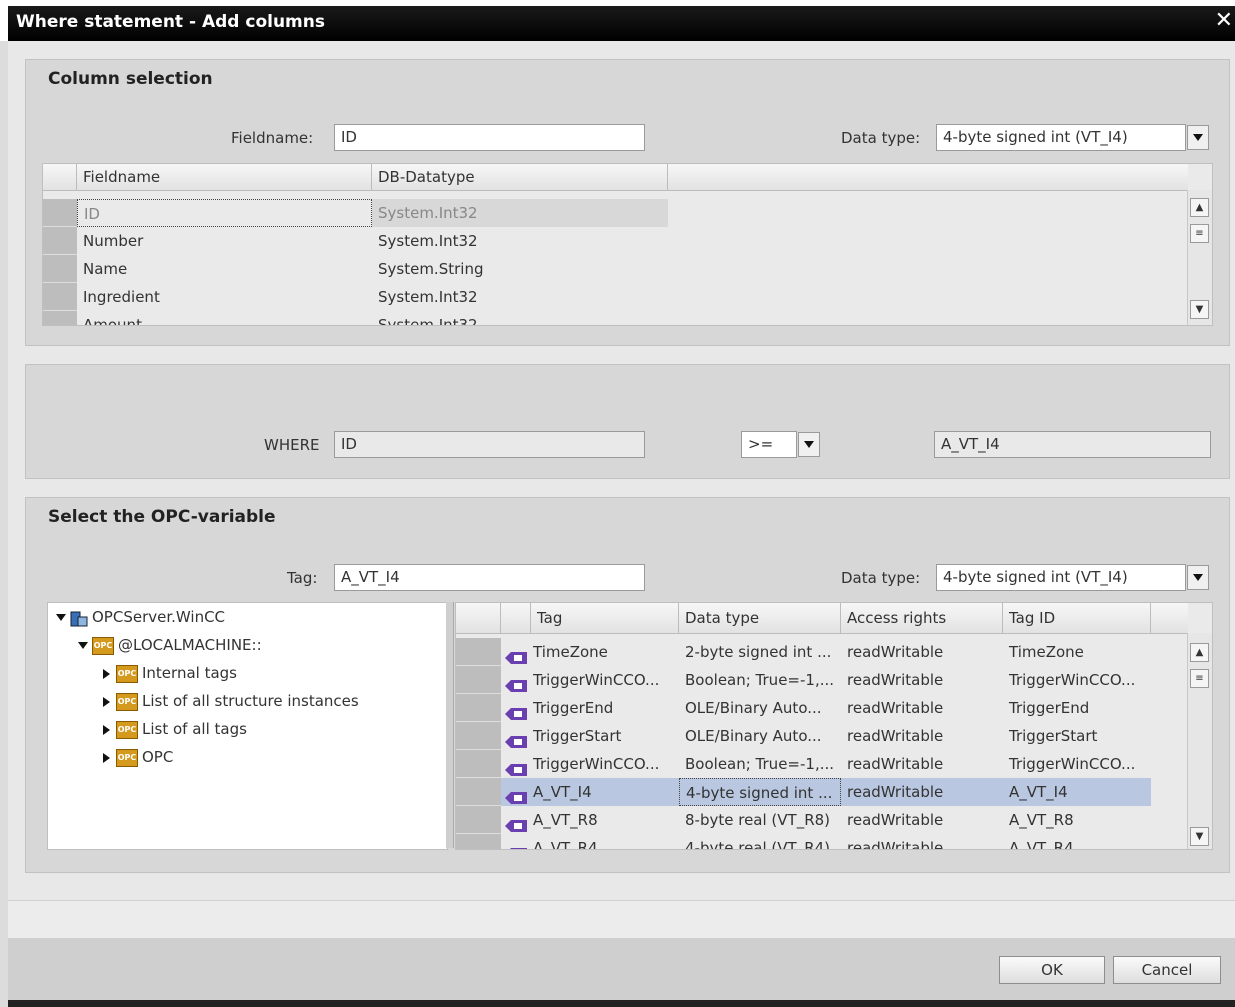 This screenshot has width=1235, height=1007. Describe the element at coordinates (1198, 577) in the screenshot. I see `opc-datatype-dropdown-button` at that location.